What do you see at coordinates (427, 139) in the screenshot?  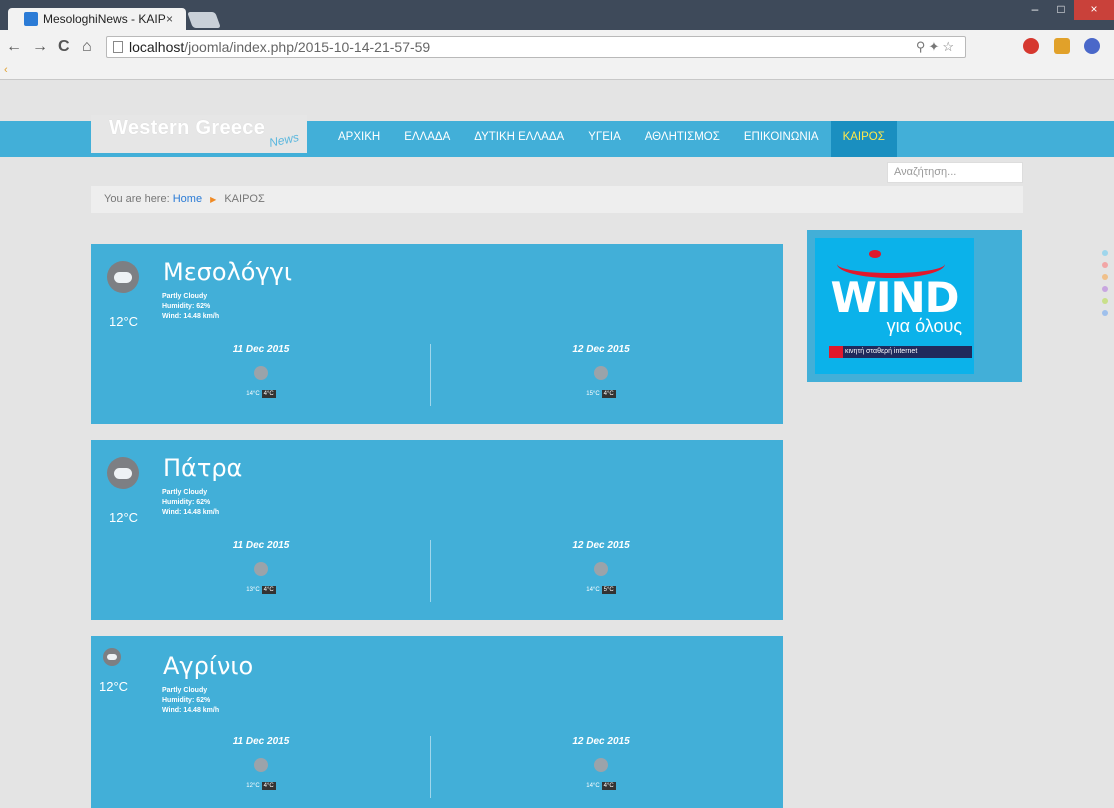 I see `menu-item-greece: ΕΛΛΑΔΑ` at bounding box center [427, 139].